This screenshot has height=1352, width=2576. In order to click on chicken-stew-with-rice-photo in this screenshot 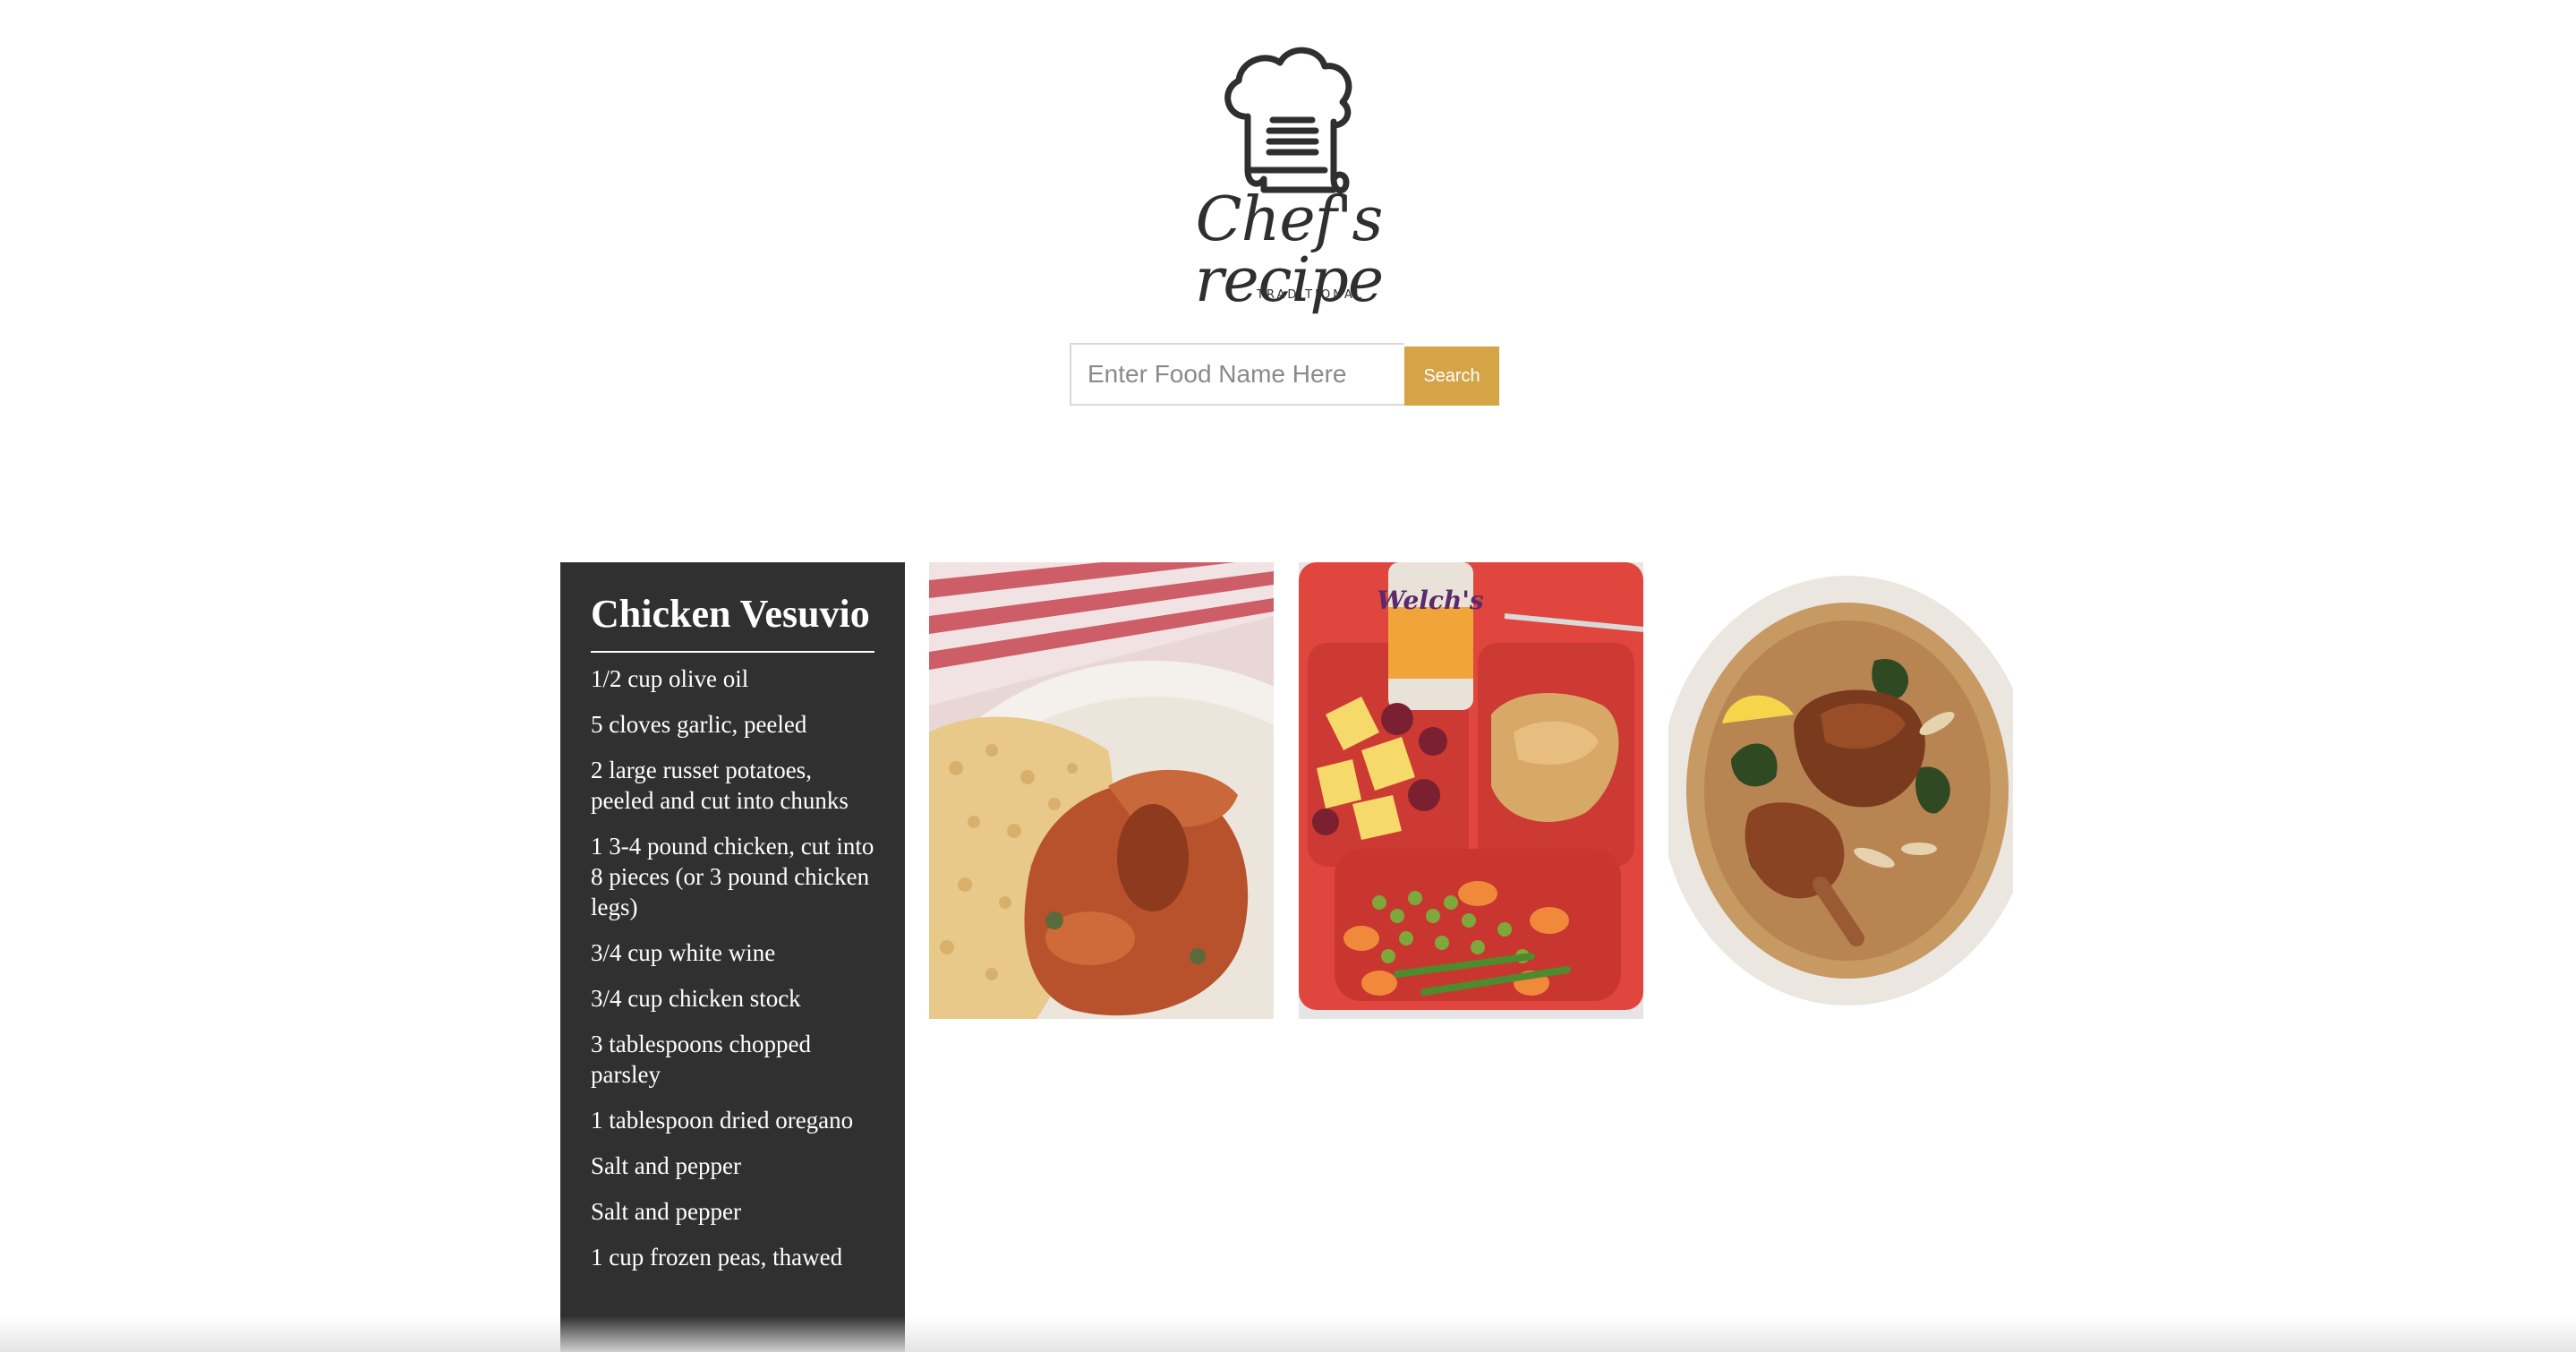, I will do `click(1101, 790)`.